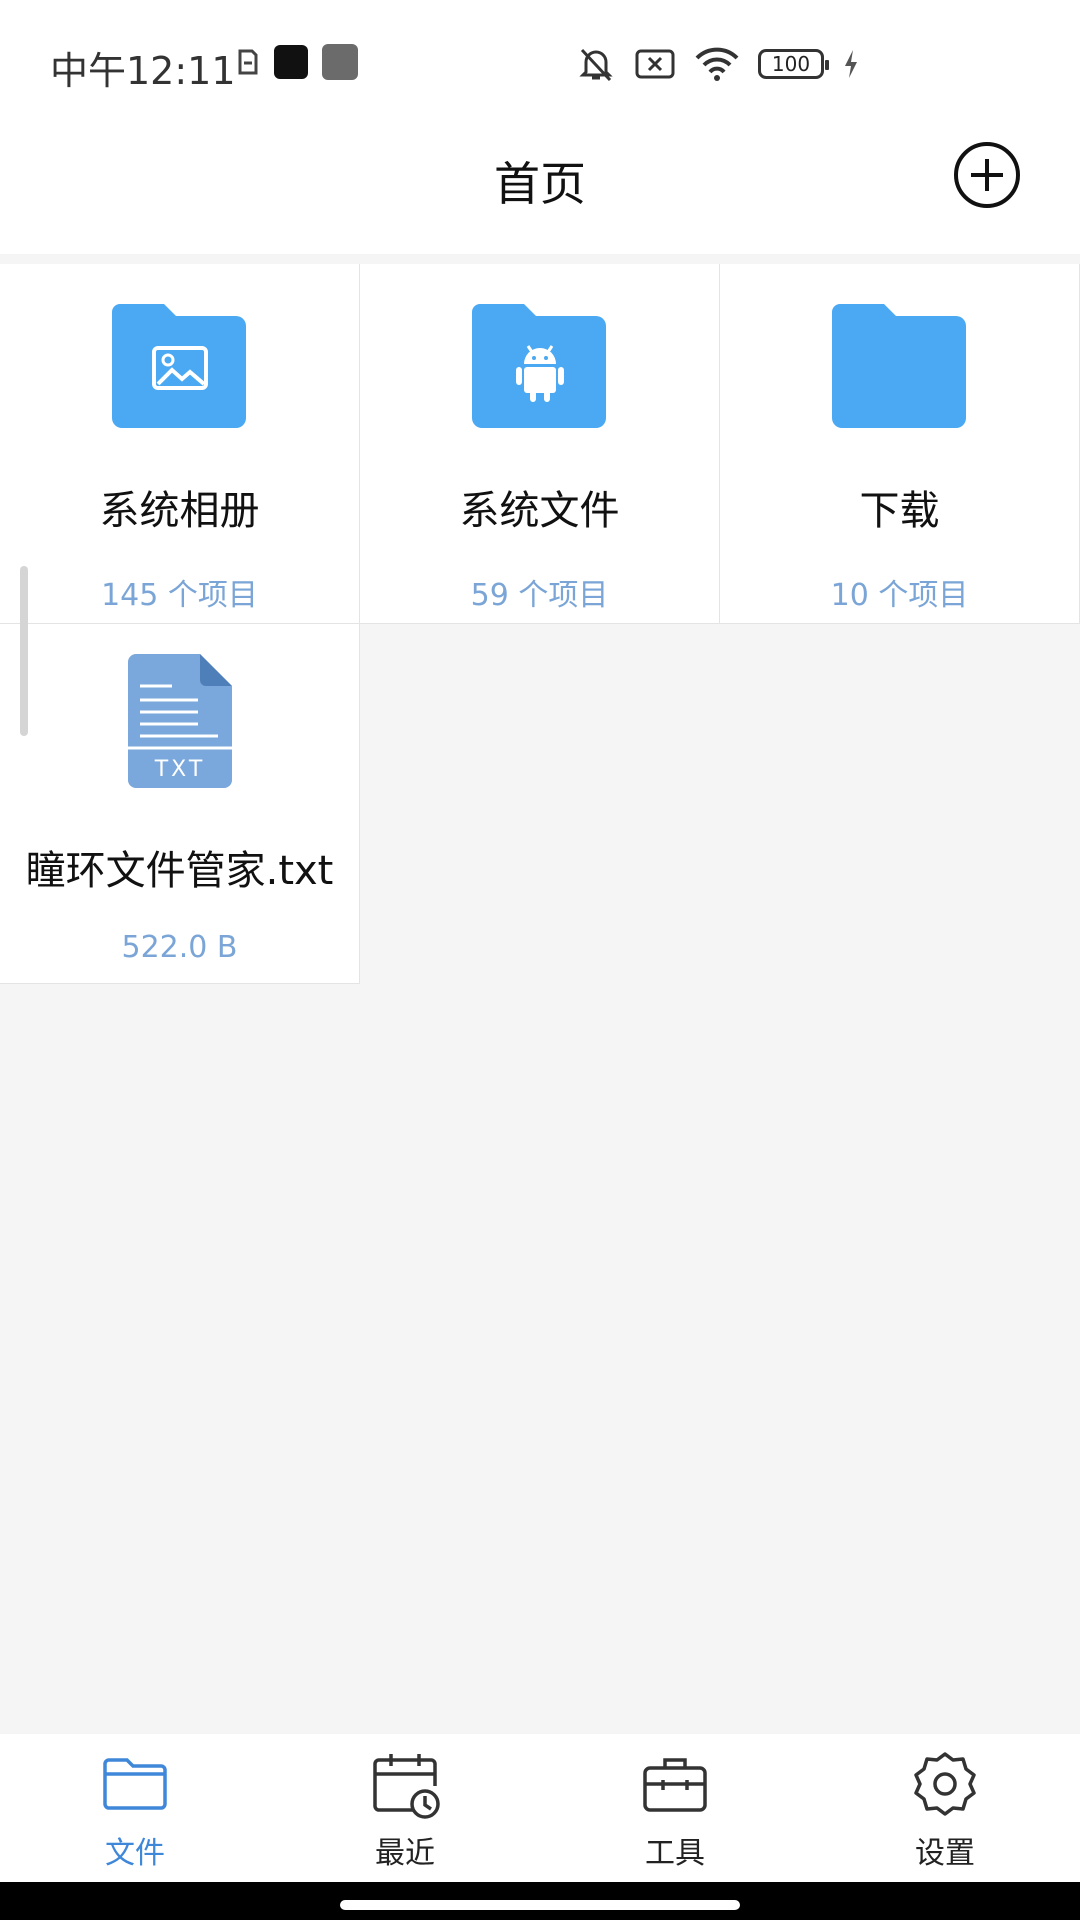 This screenshot has width=1080, height=1920. Describe the element at coordinates (540, 59) in the screenshot. I see `status-bar: 中午12:11 100` at that location.